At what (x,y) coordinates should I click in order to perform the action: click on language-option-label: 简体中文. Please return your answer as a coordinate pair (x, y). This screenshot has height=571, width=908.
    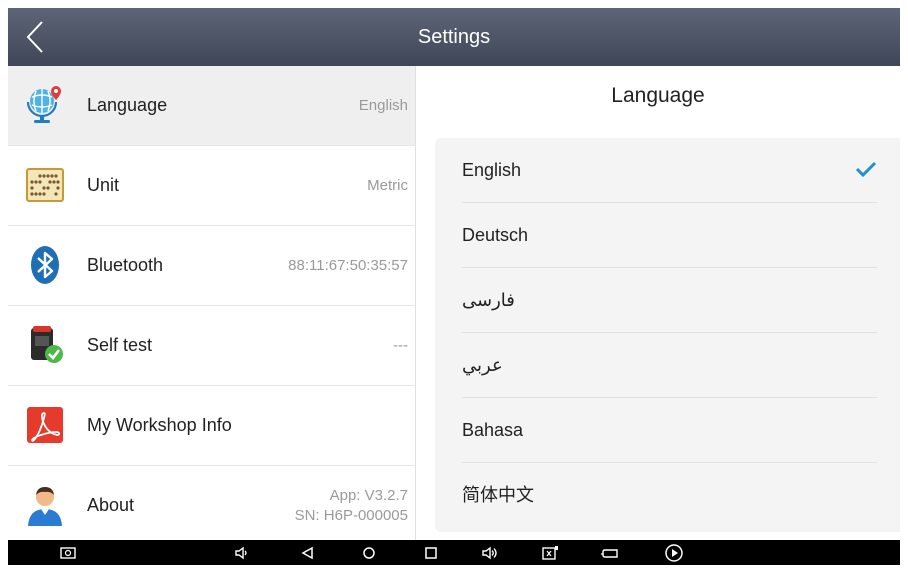
    Looking at the image, I should click on (498, 495).